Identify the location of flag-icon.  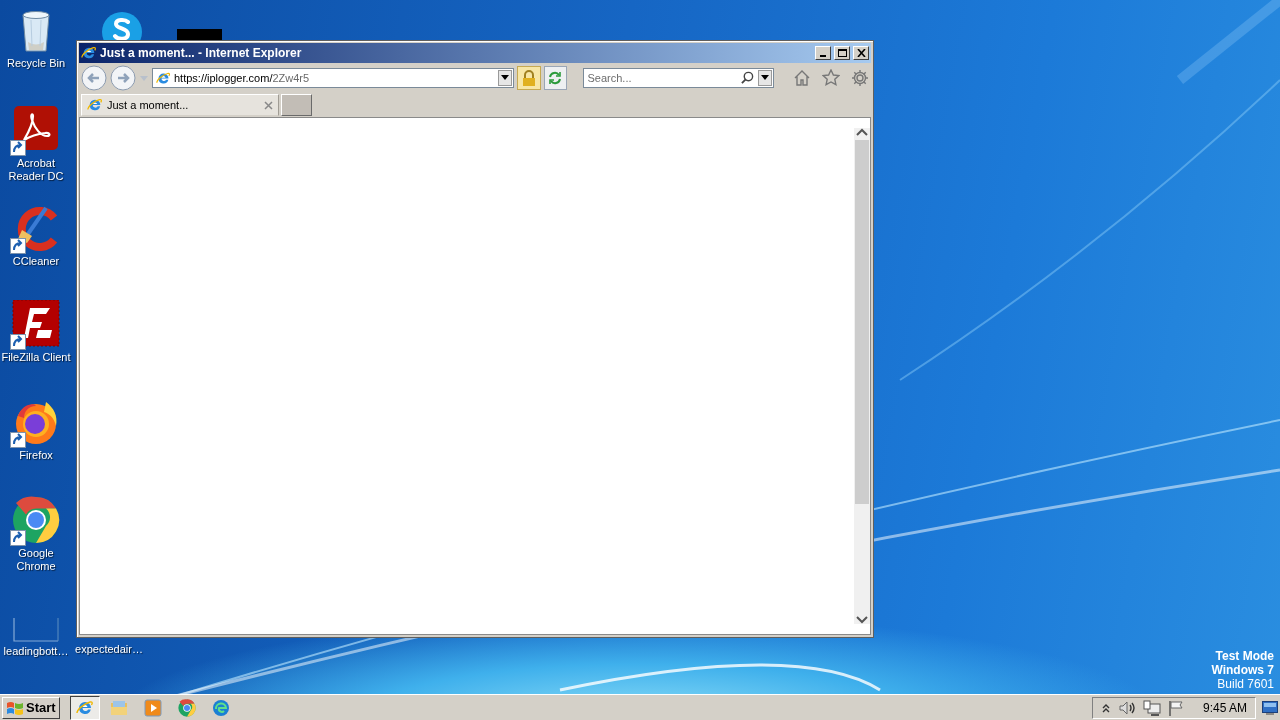
(1175, 707).